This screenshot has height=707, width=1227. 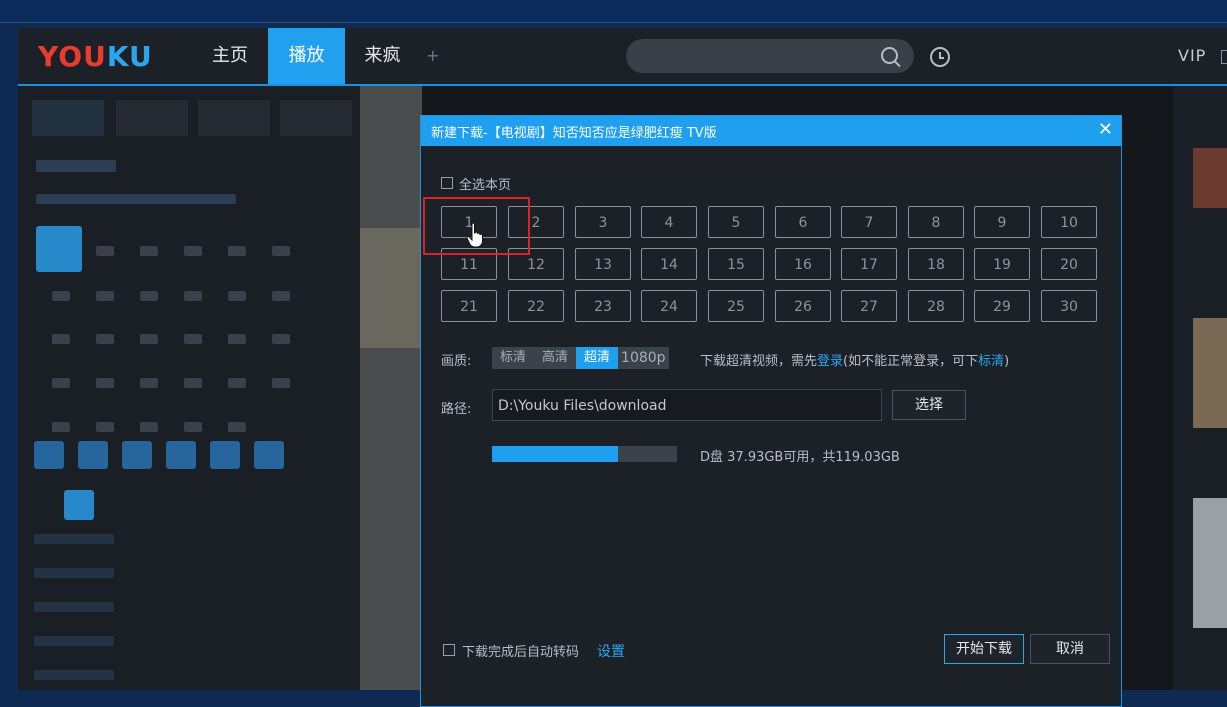 I want to click on episode-button: 22, so click(x=536, y=306).